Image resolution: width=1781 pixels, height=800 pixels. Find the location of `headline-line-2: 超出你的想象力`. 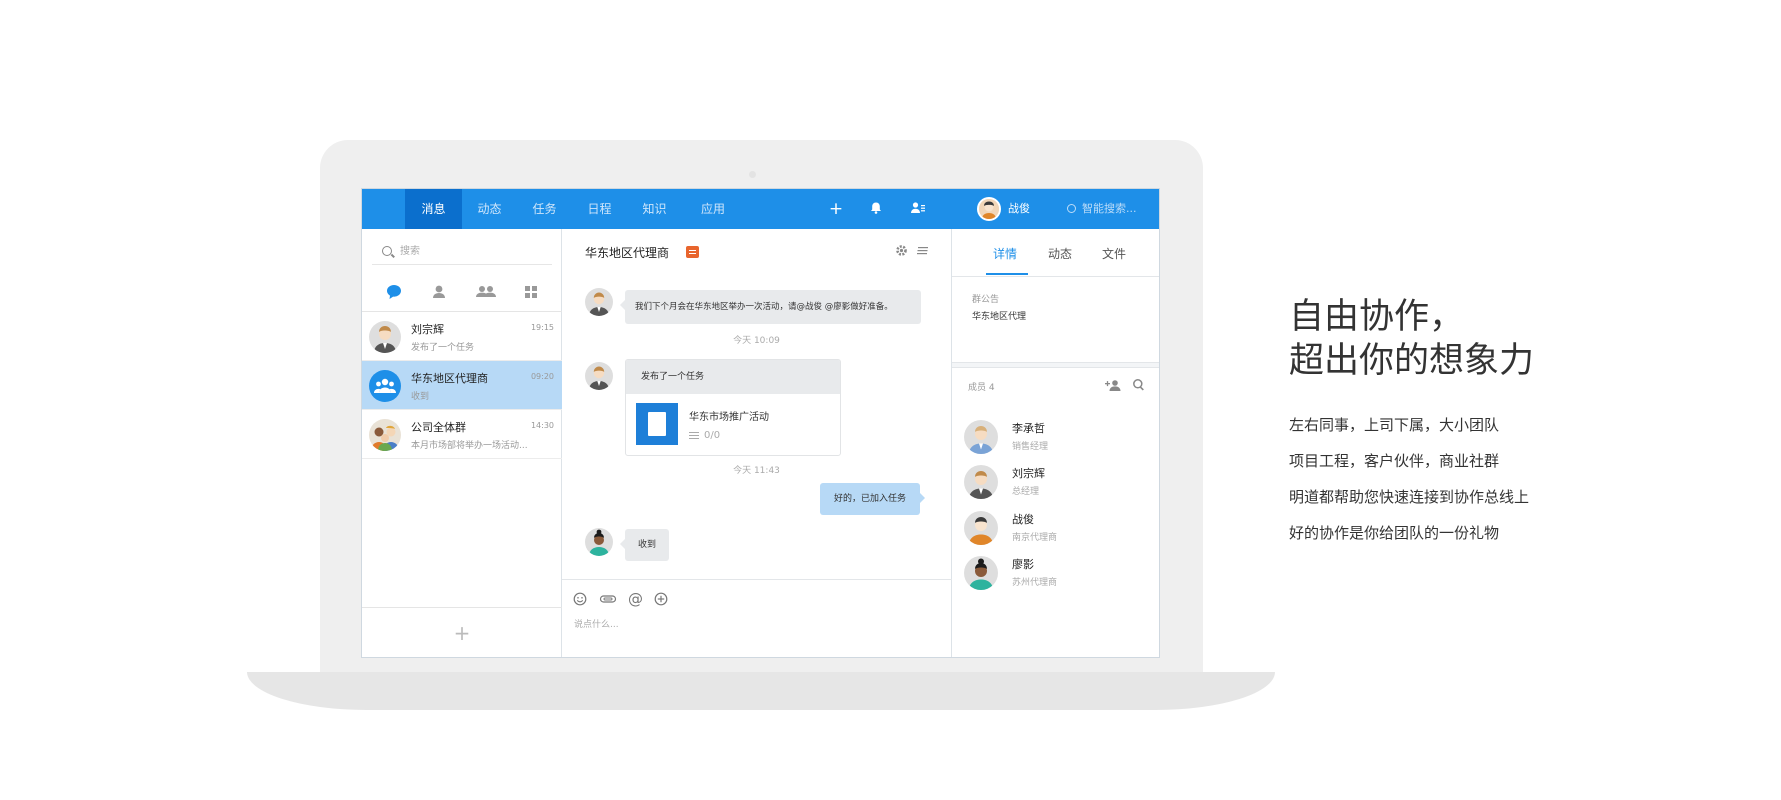

headline-line-2: 超出你的想象力 is located at coordinates (1412, 361).